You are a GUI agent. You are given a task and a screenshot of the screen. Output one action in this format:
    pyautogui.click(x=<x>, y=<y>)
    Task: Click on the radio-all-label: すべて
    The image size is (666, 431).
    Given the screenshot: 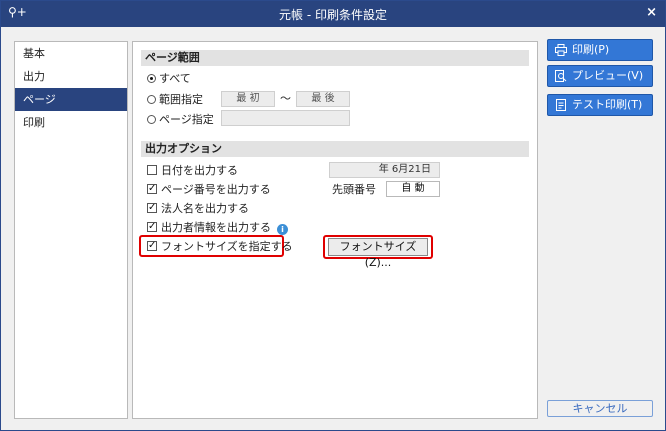 What is the action you would take?
    pyautogui.click(x=175, y=78)
    